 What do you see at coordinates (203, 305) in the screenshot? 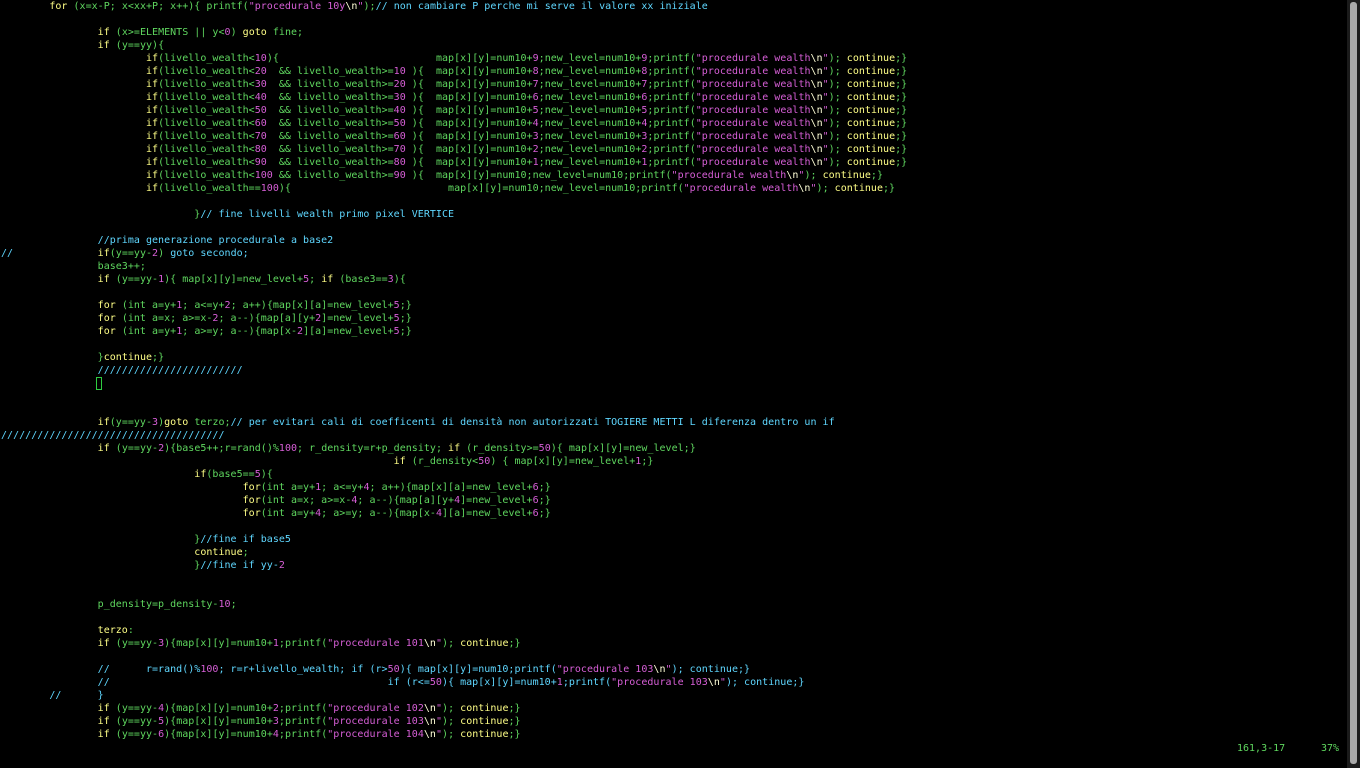
I see `code-token: ; a<=y+` at bounding box center [203, 305].